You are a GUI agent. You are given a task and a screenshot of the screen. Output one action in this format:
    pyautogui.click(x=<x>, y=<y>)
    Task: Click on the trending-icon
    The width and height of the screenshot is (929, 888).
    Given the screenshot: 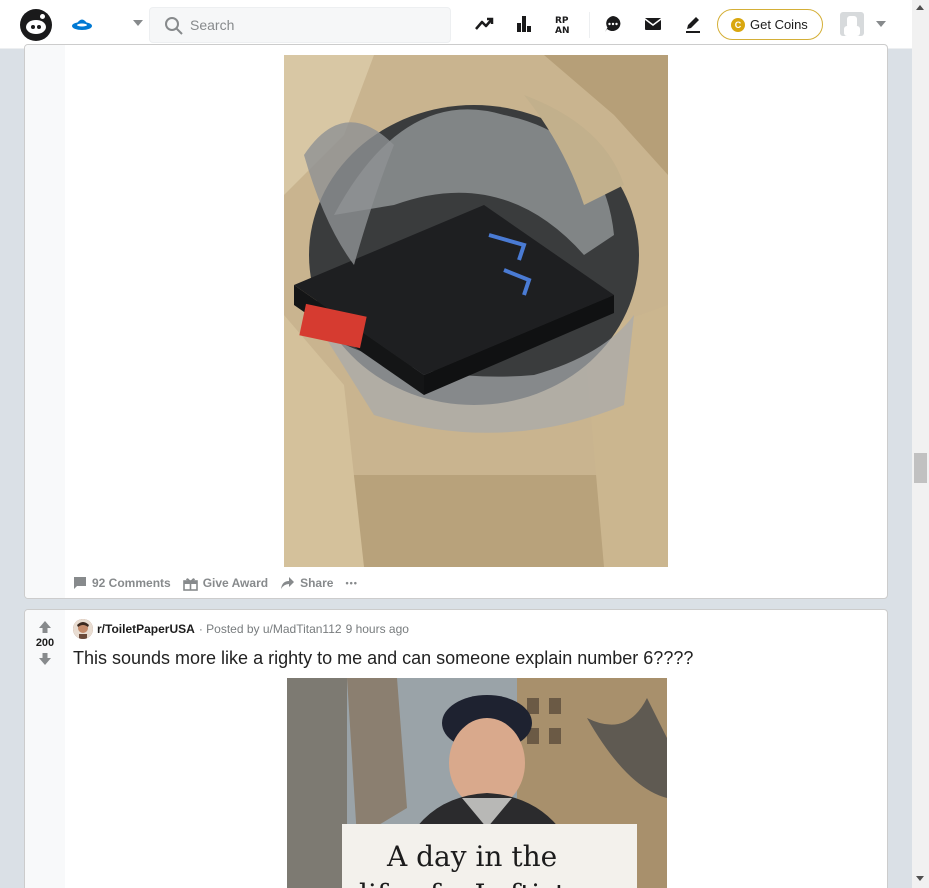 What is the action you would take?
    pyautogui.click(x=484, y=24)
    